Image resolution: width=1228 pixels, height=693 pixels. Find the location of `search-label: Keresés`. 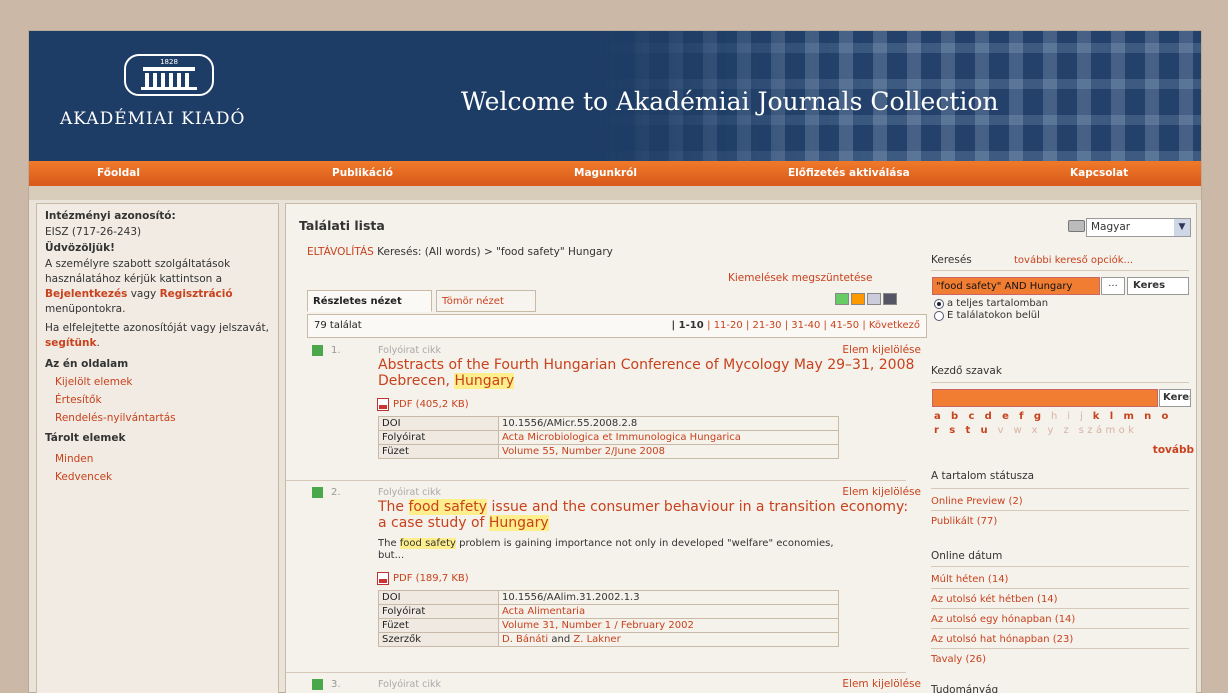

search-label: Keresés is located at coordinates (951, 260).